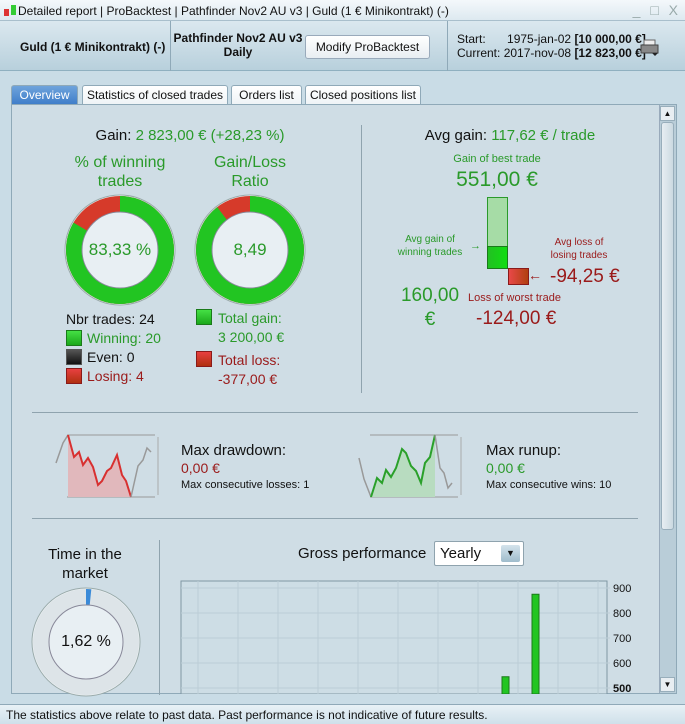  Describe the element at coordinates (204, 359) in the screenshot. I see `total-loss-swatch` at that location.